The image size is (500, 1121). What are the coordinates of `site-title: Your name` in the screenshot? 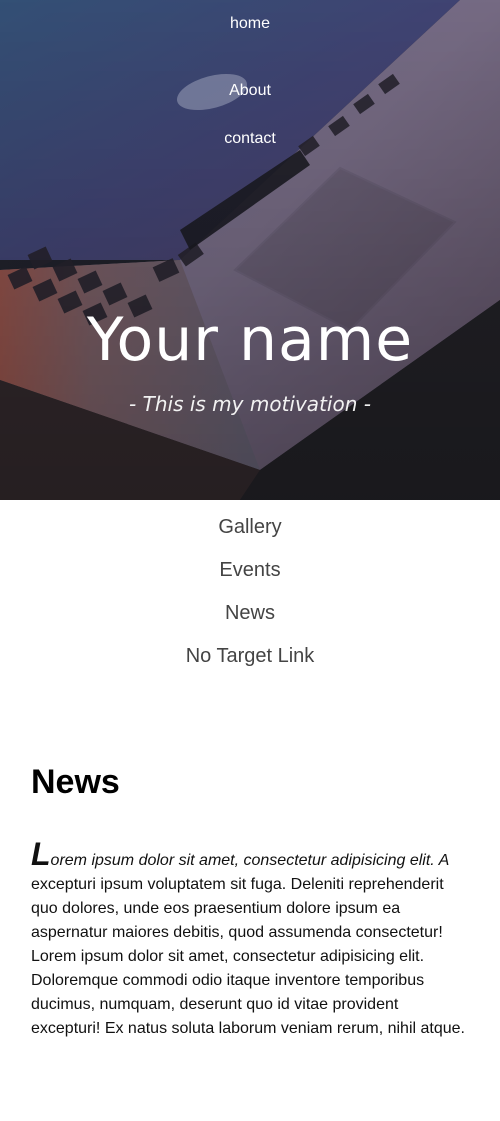 It's located at (250, 340).